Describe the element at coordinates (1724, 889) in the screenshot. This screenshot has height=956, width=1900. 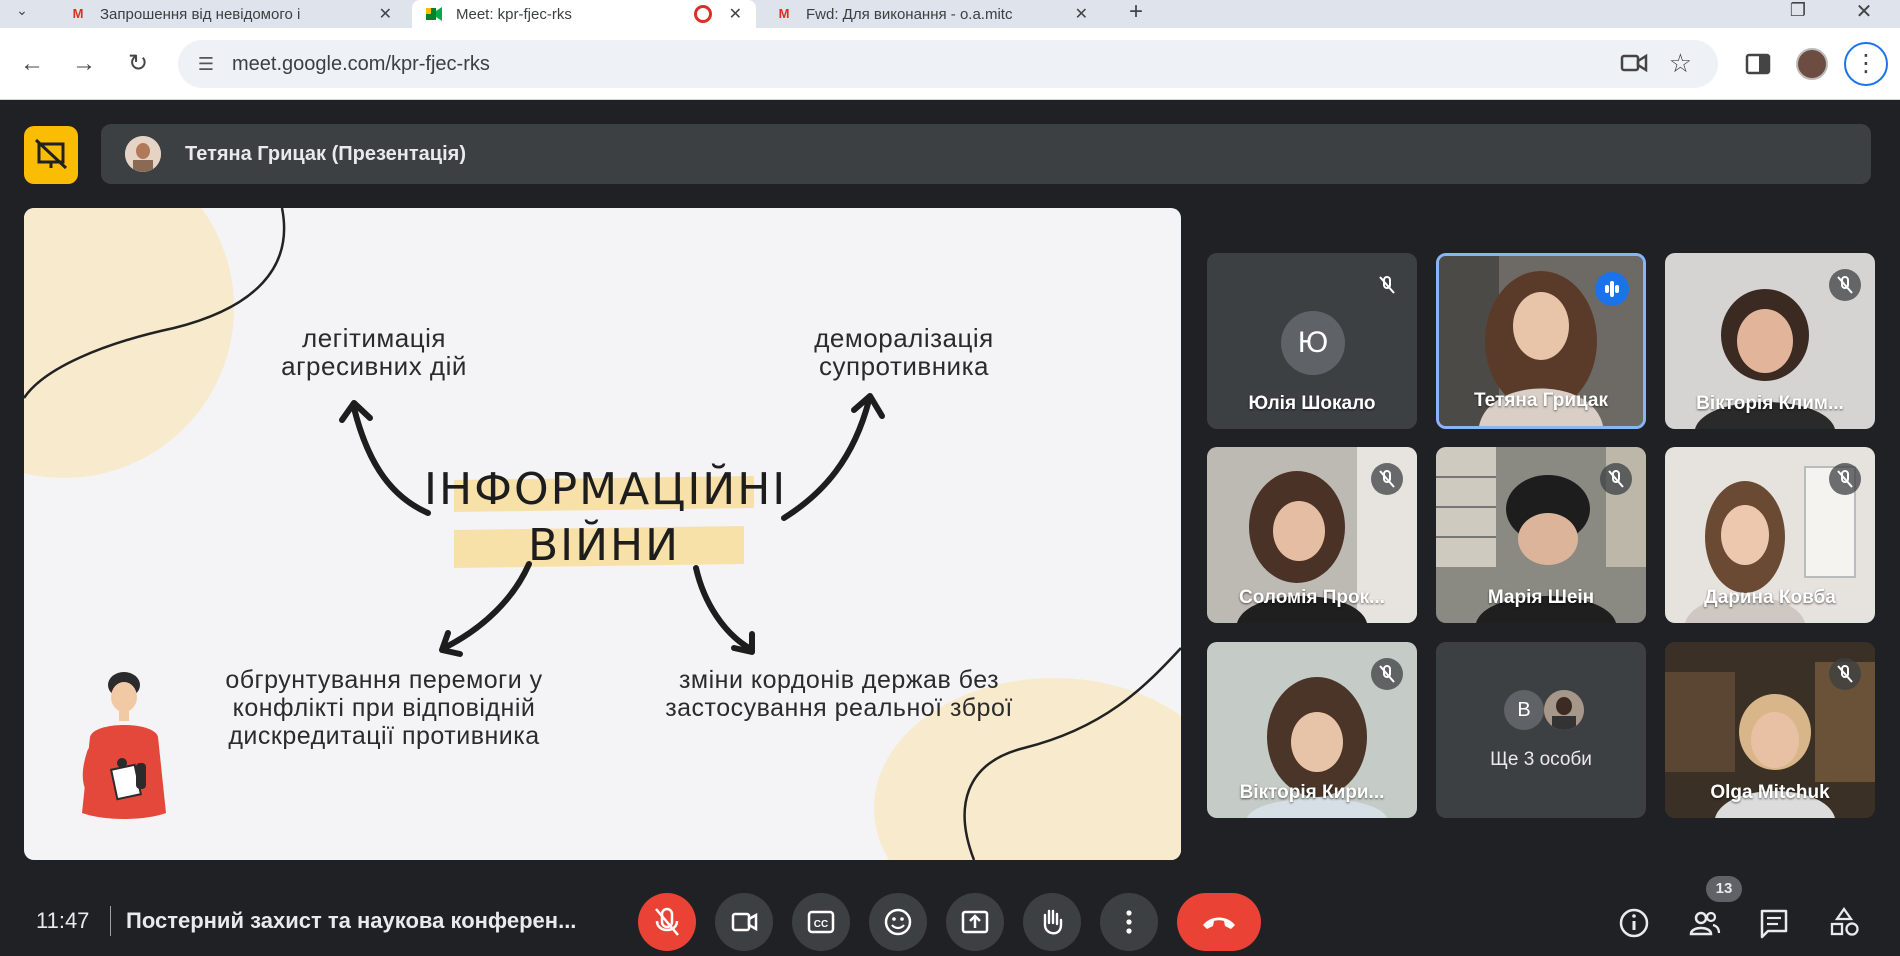
I see `participant-count-badge: 13` at that location.